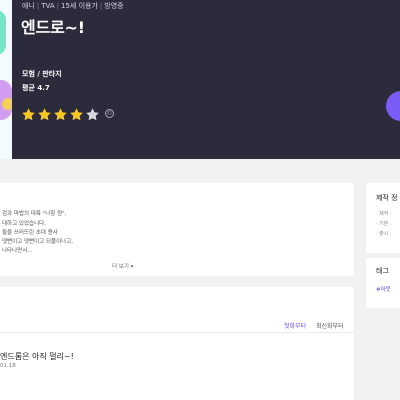 The image size is (400, 400). I want to click on meta-info: 애니 | TVA | 15세 이용가 | 방영중, so click(73, 6).